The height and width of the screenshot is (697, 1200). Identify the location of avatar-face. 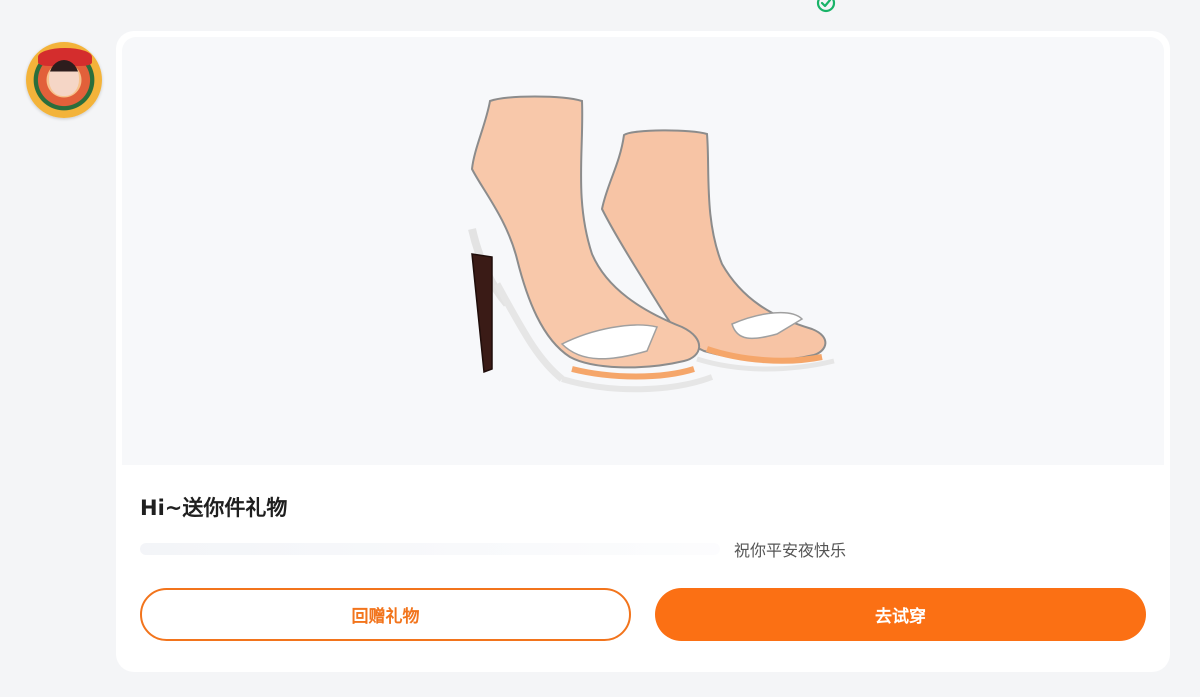
(64, 78).